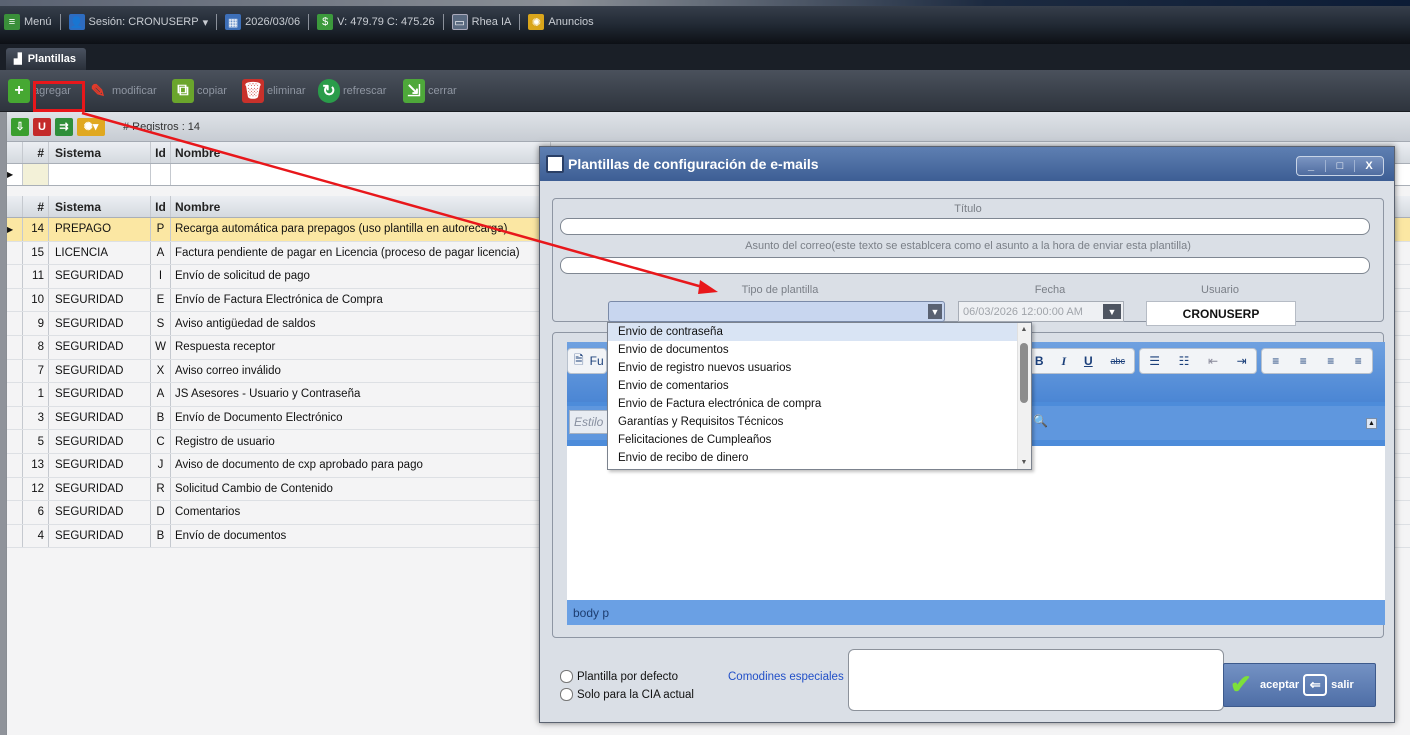  Describe the element at coordinates (965, 265) in the screenshot. I see `subject-input` at that location.